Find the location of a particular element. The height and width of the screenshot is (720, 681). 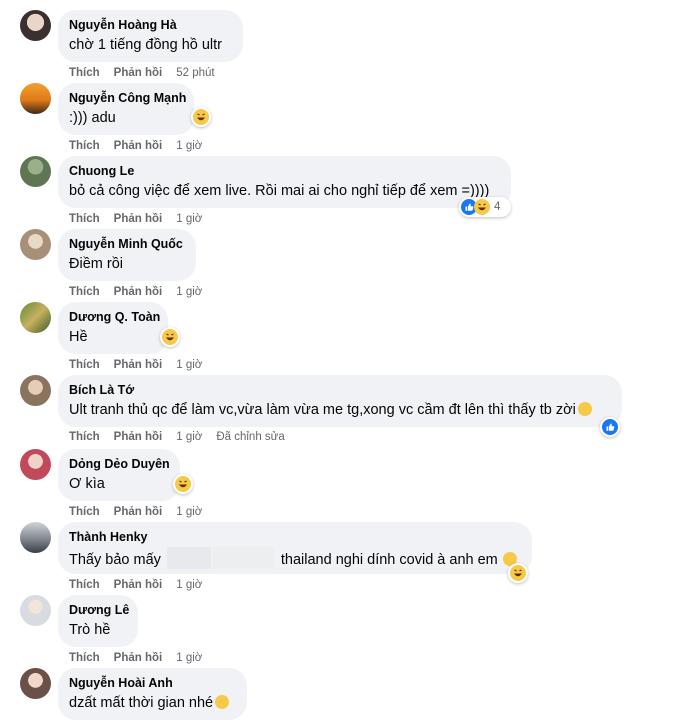

comment-actions: Thích Phản hồi 52 phút is located at coordinates (149, 73).